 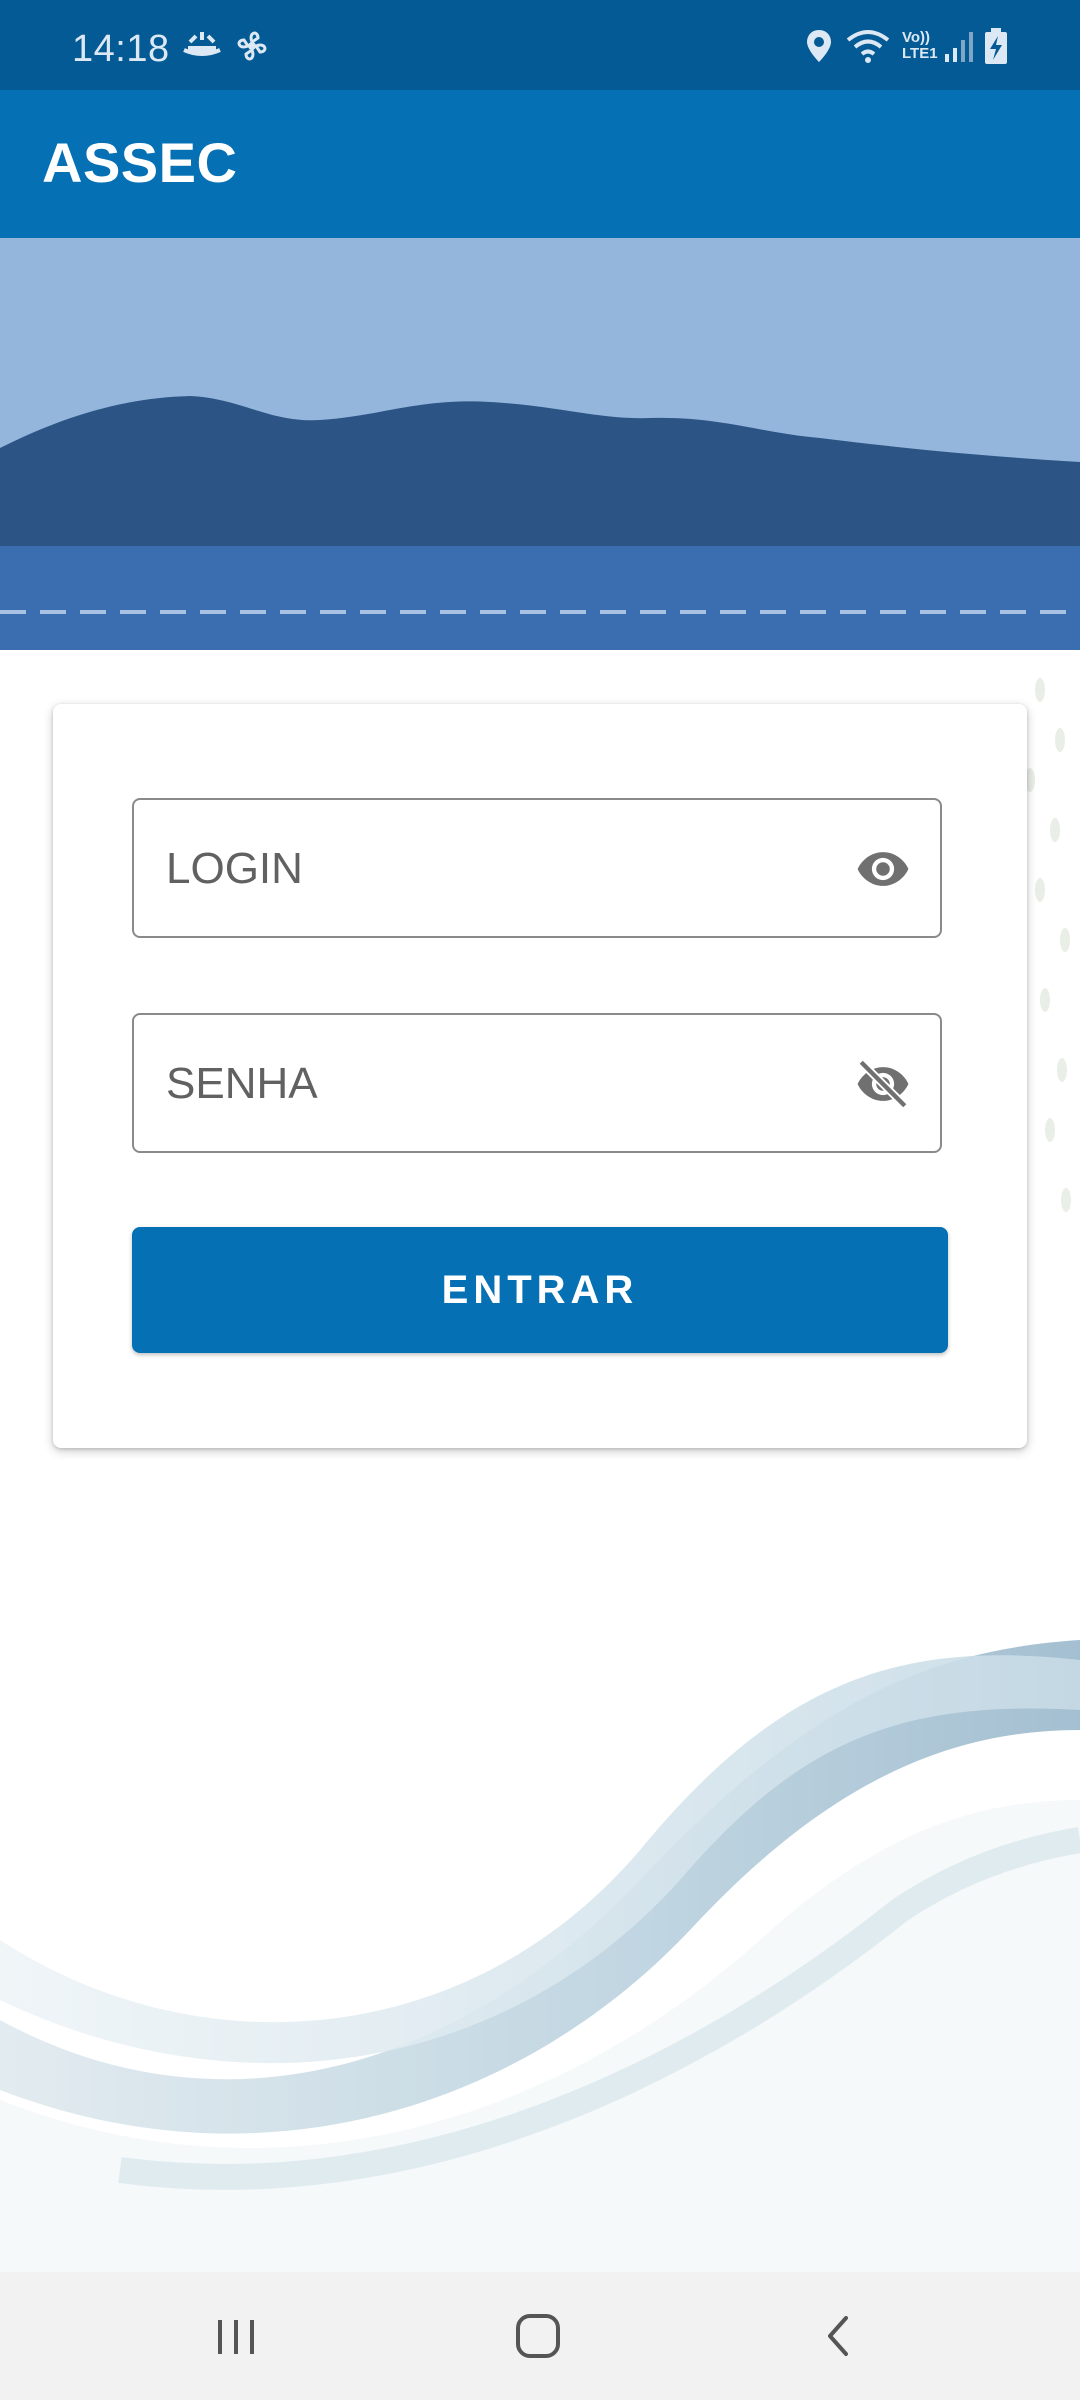 I want to click on battery-charging-icon, so click(x=996, y=49).